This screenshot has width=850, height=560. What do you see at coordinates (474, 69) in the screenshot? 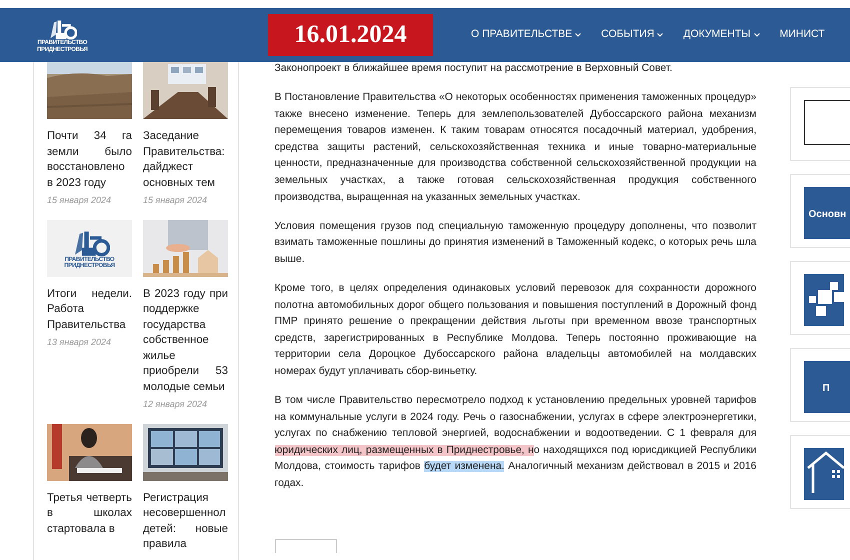
I see `paragraph: Законопроект в ближайшее время поступит на рассмотрение в Верховный Совет.` at bounding box center [474, 69].